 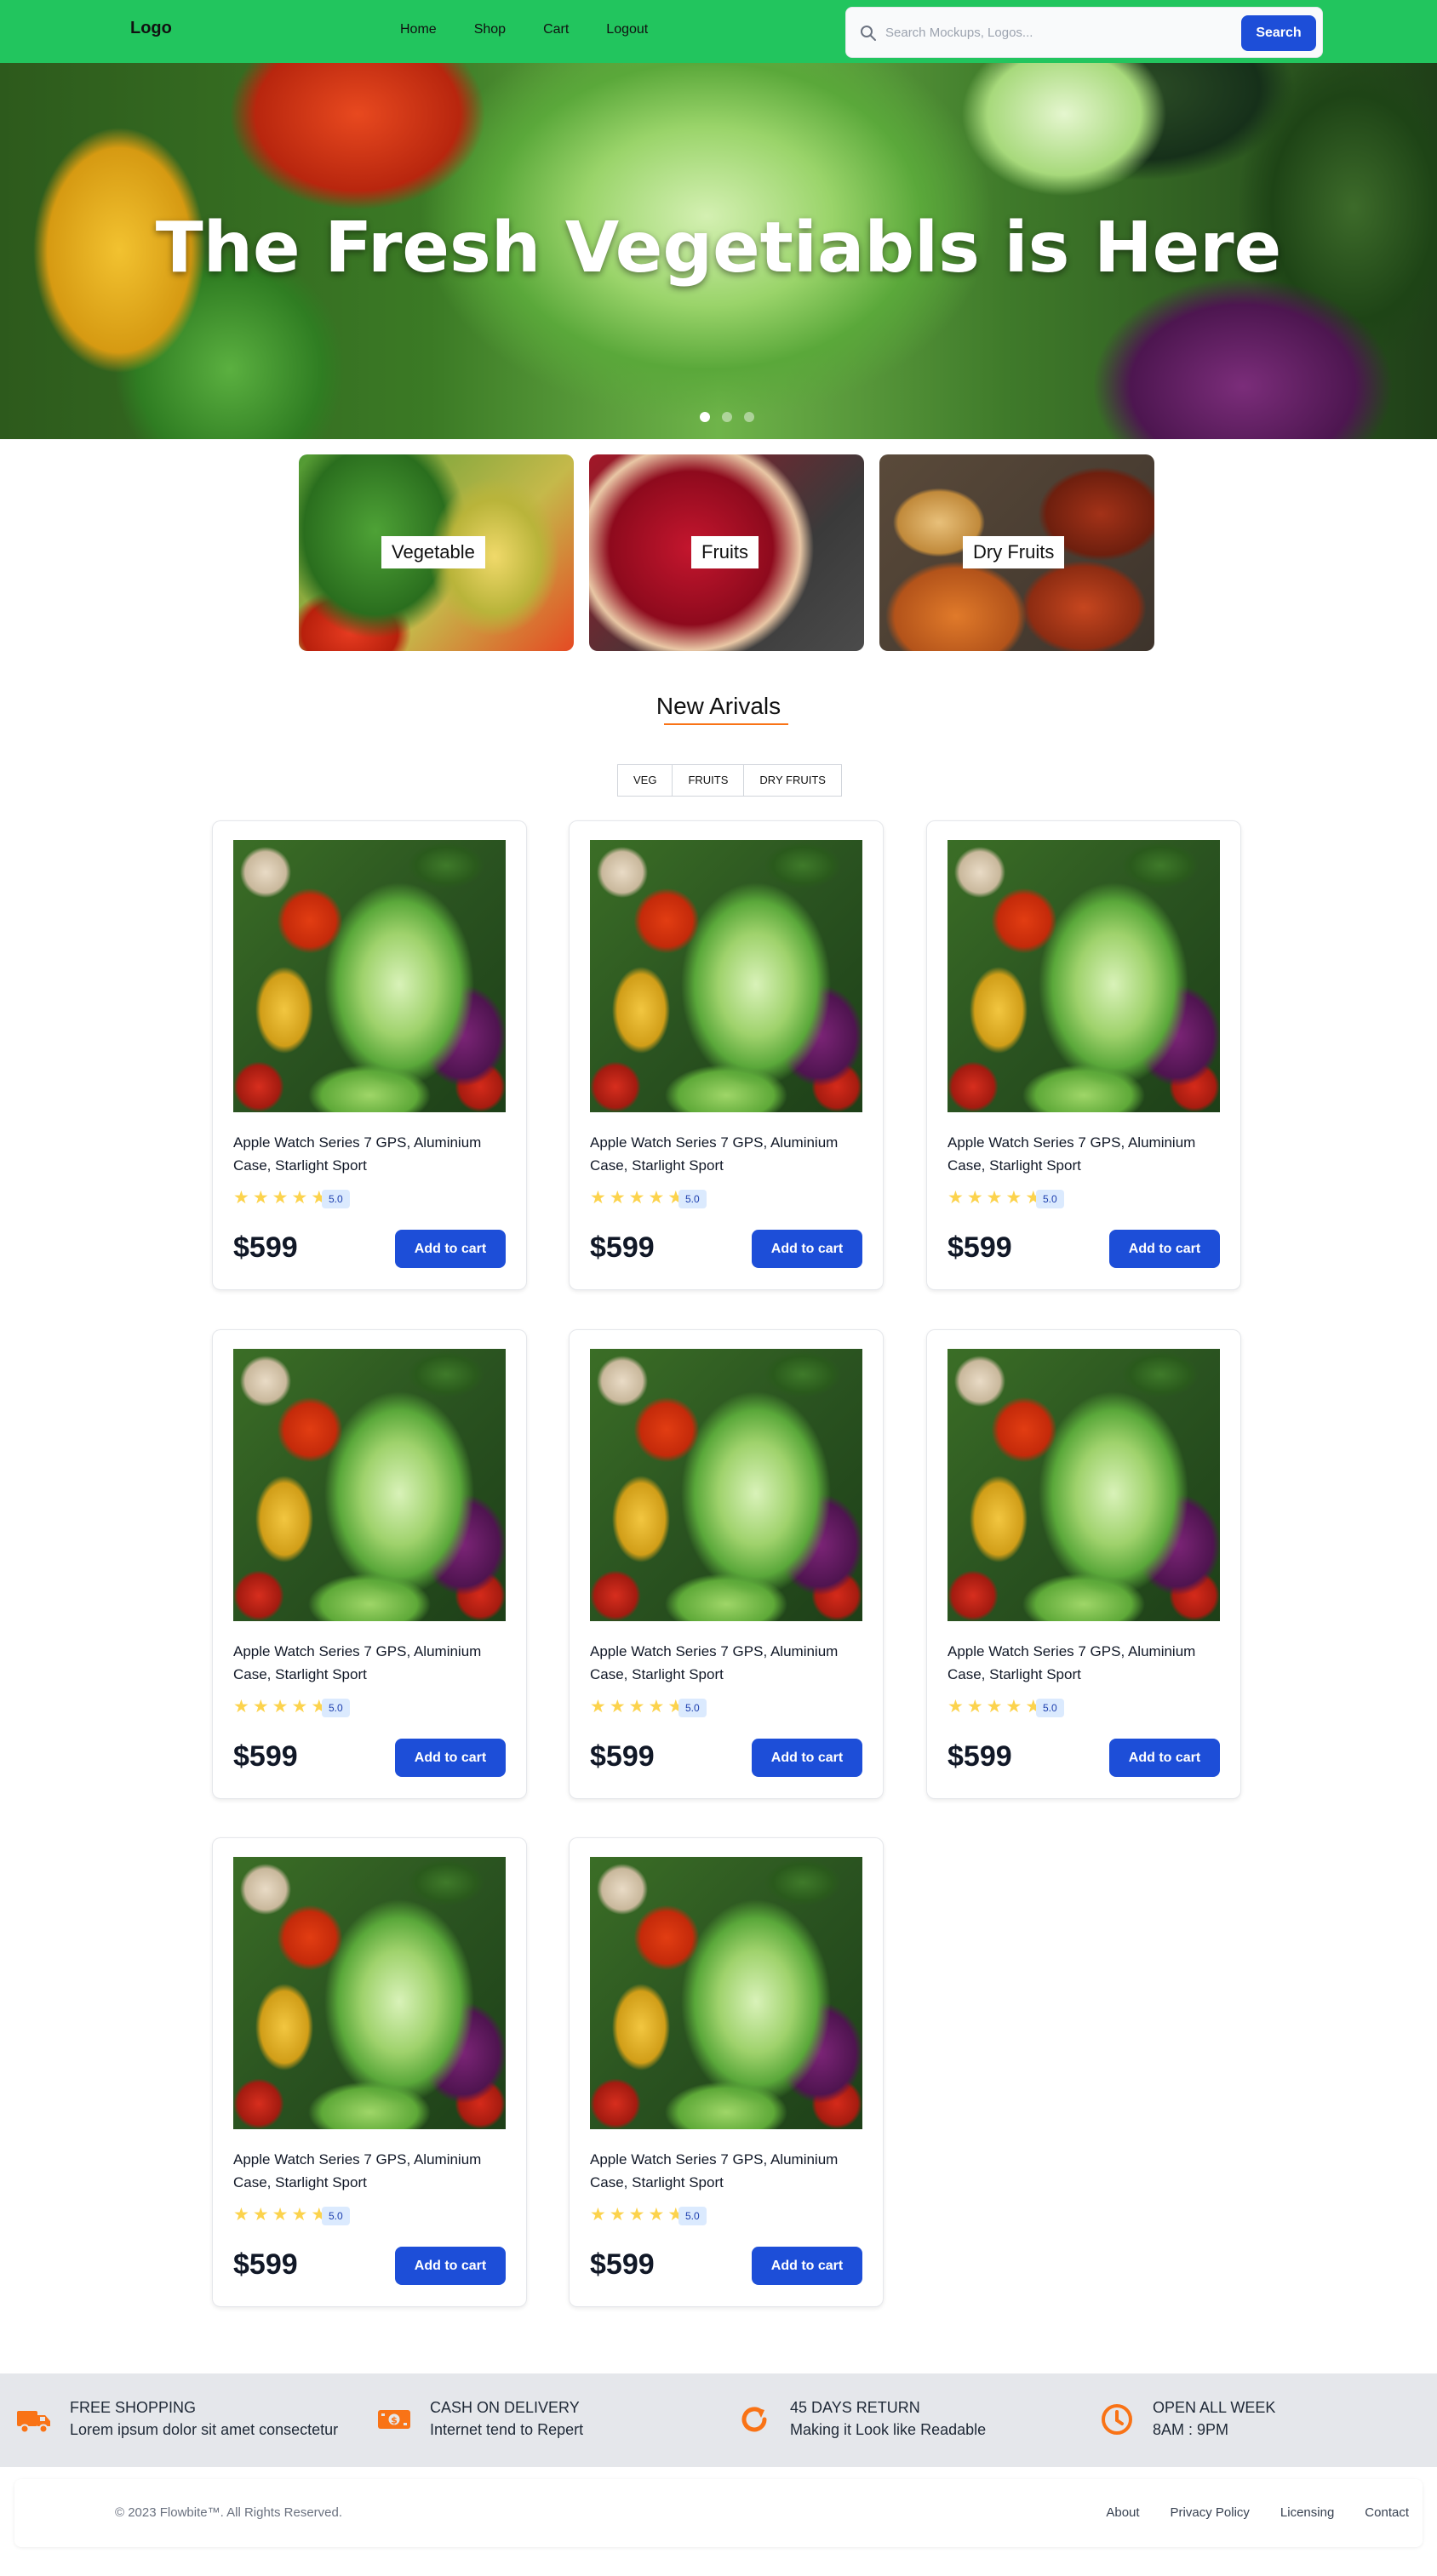 I want to click on search-button: Search, so click(x=1278, y=33).